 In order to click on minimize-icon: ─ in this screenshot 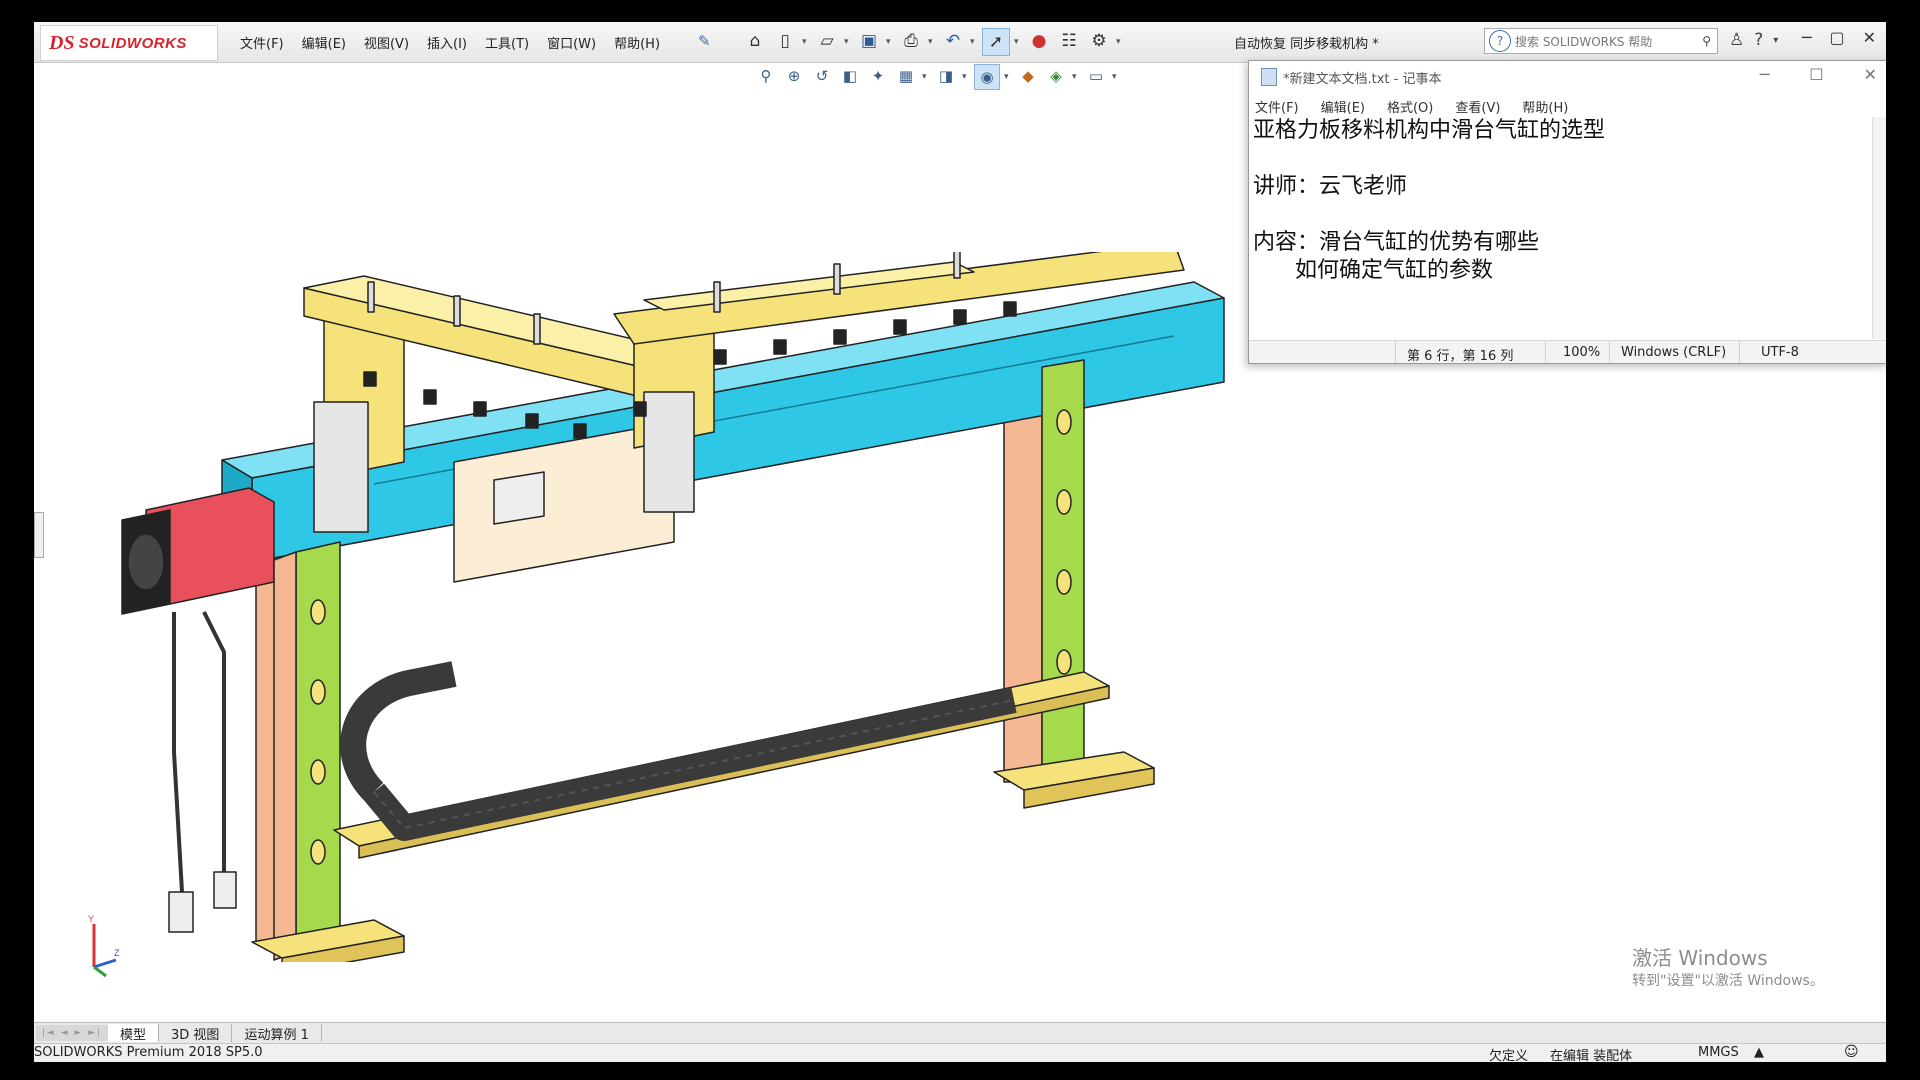, I will do `click(1807, 37)`.